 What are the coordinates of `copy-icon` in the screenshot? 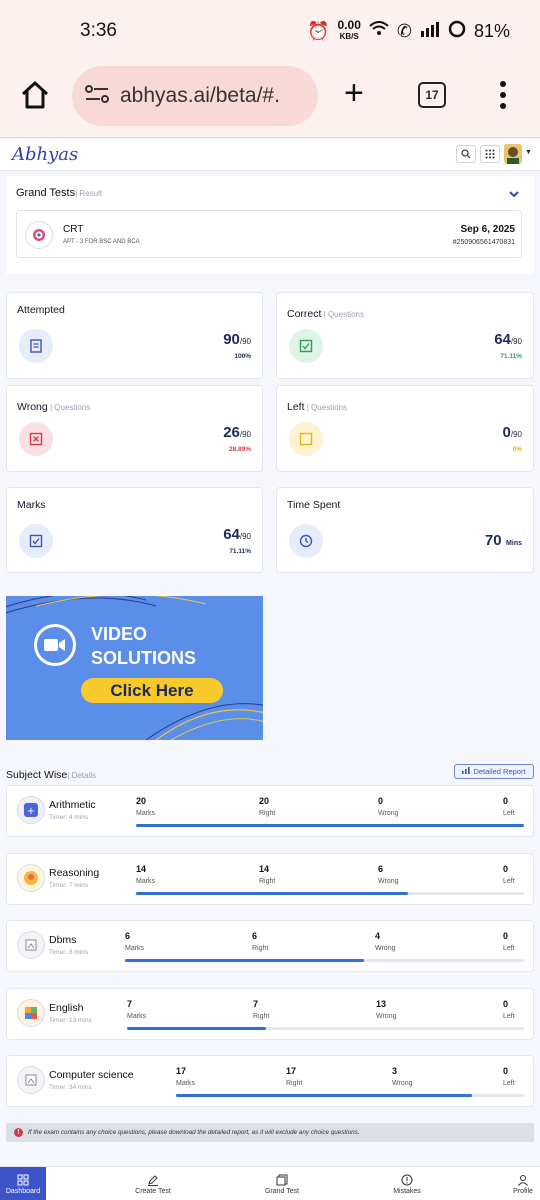 It's located at (282, 1181).